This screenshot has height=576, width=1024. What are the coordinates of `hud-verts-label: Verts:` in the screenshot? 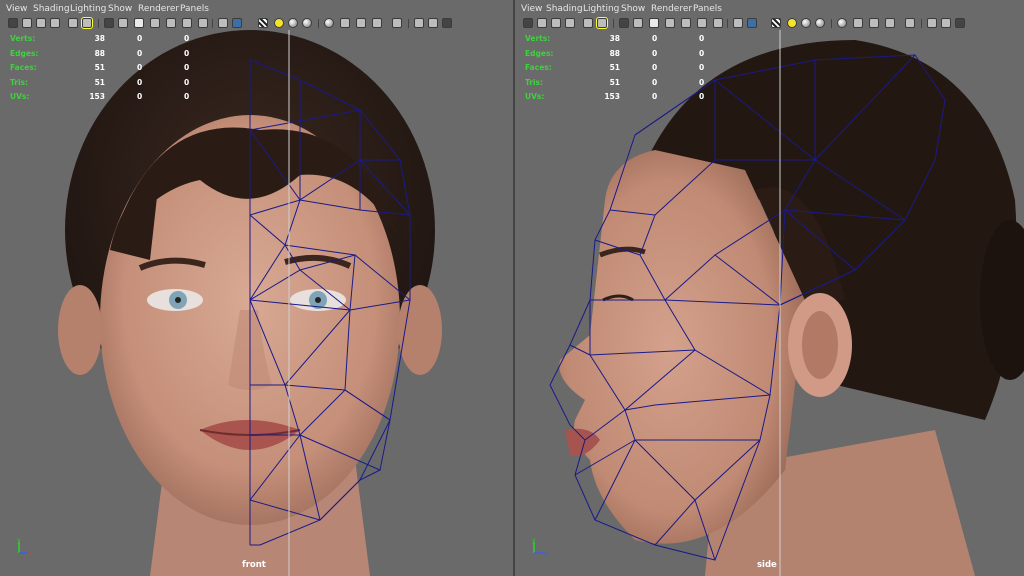 It's located at (538, 38).